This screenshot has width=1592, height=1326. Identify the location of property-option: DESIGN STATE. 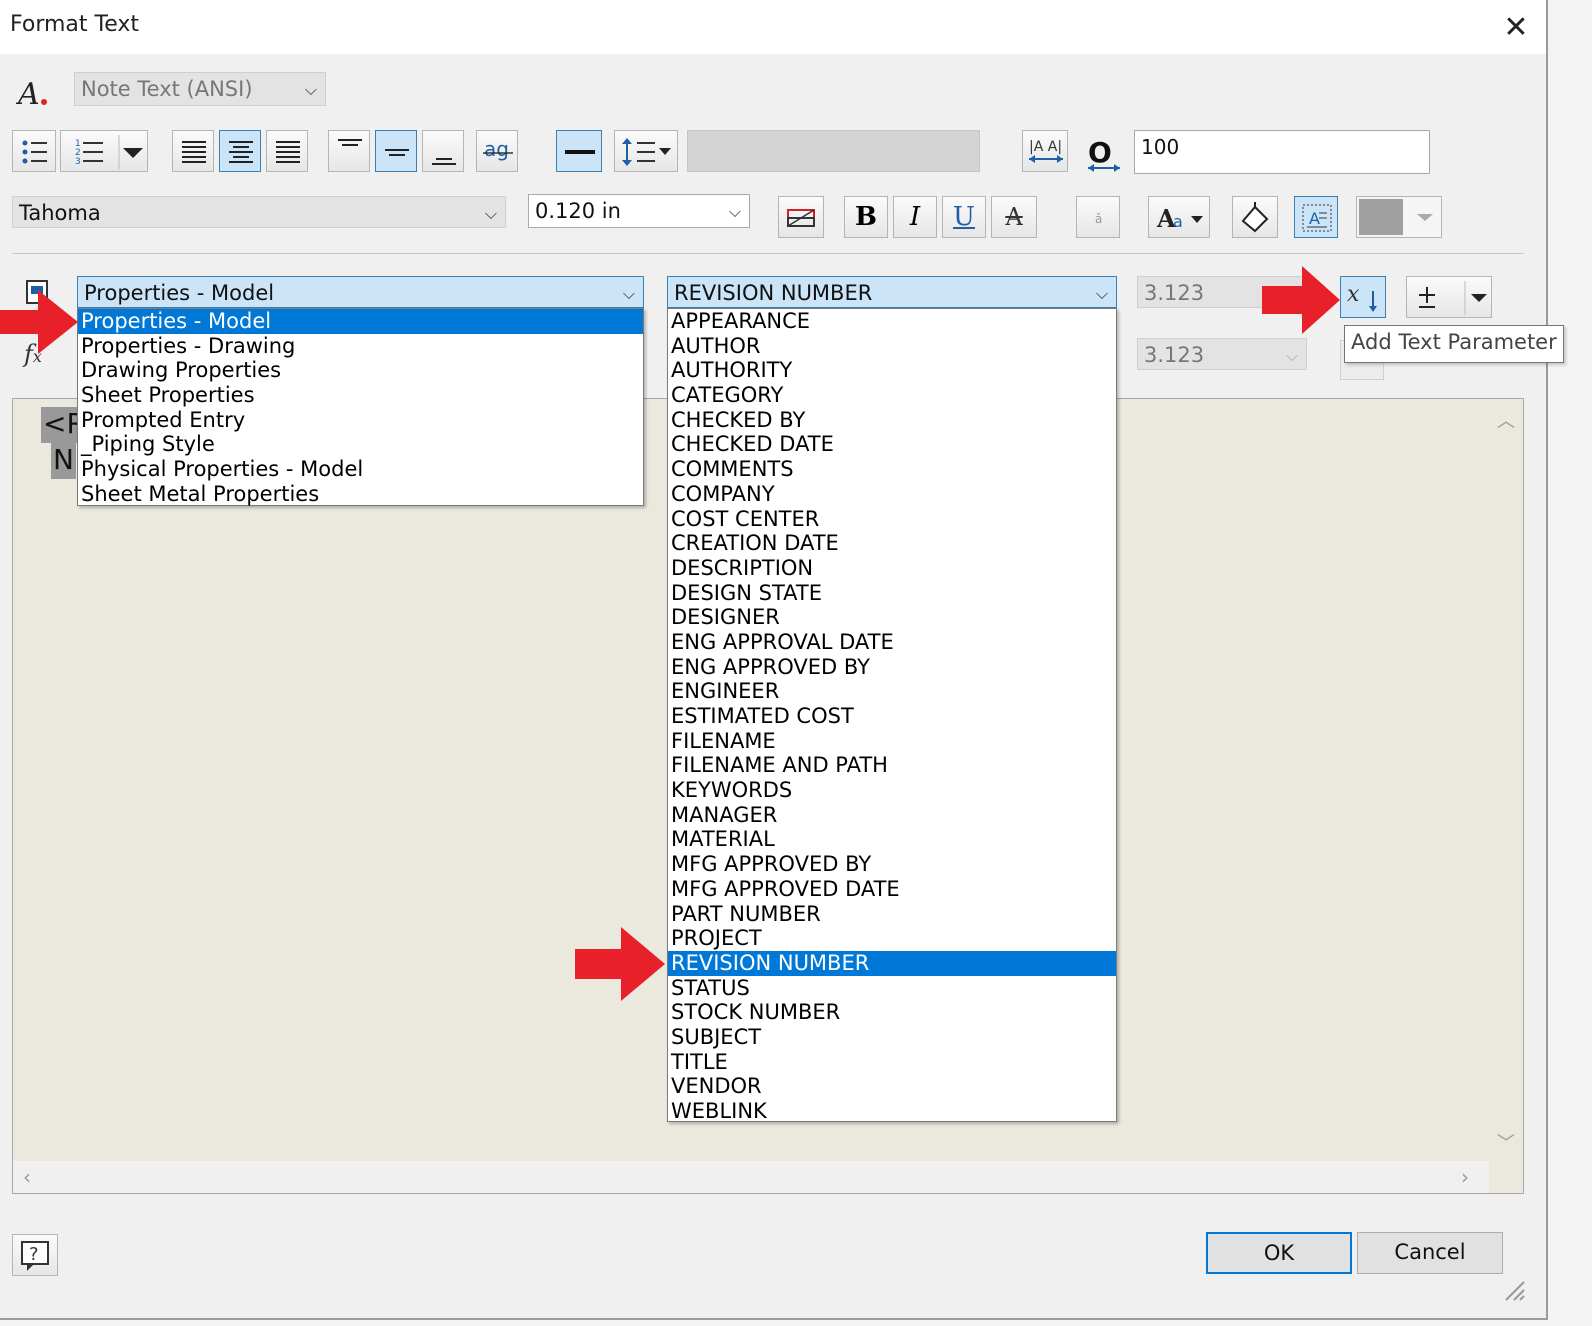
(892, 593).